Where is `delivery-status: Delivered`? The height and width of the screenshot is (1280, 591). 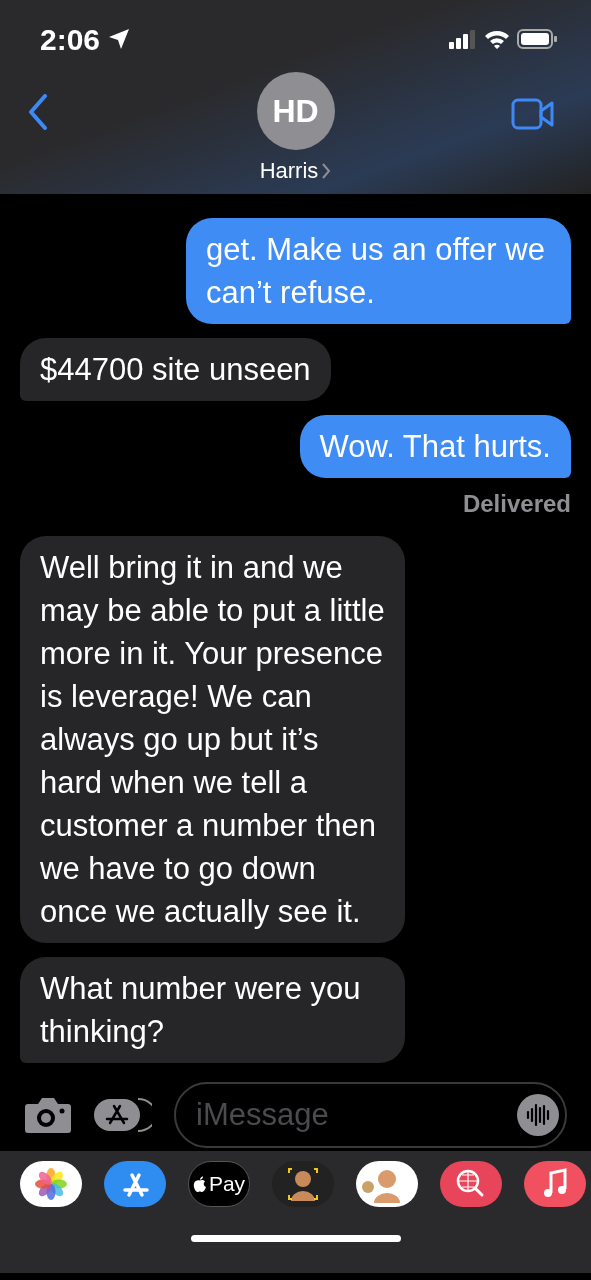 delivery-status: Delivered is located at coordinates (516, 504).